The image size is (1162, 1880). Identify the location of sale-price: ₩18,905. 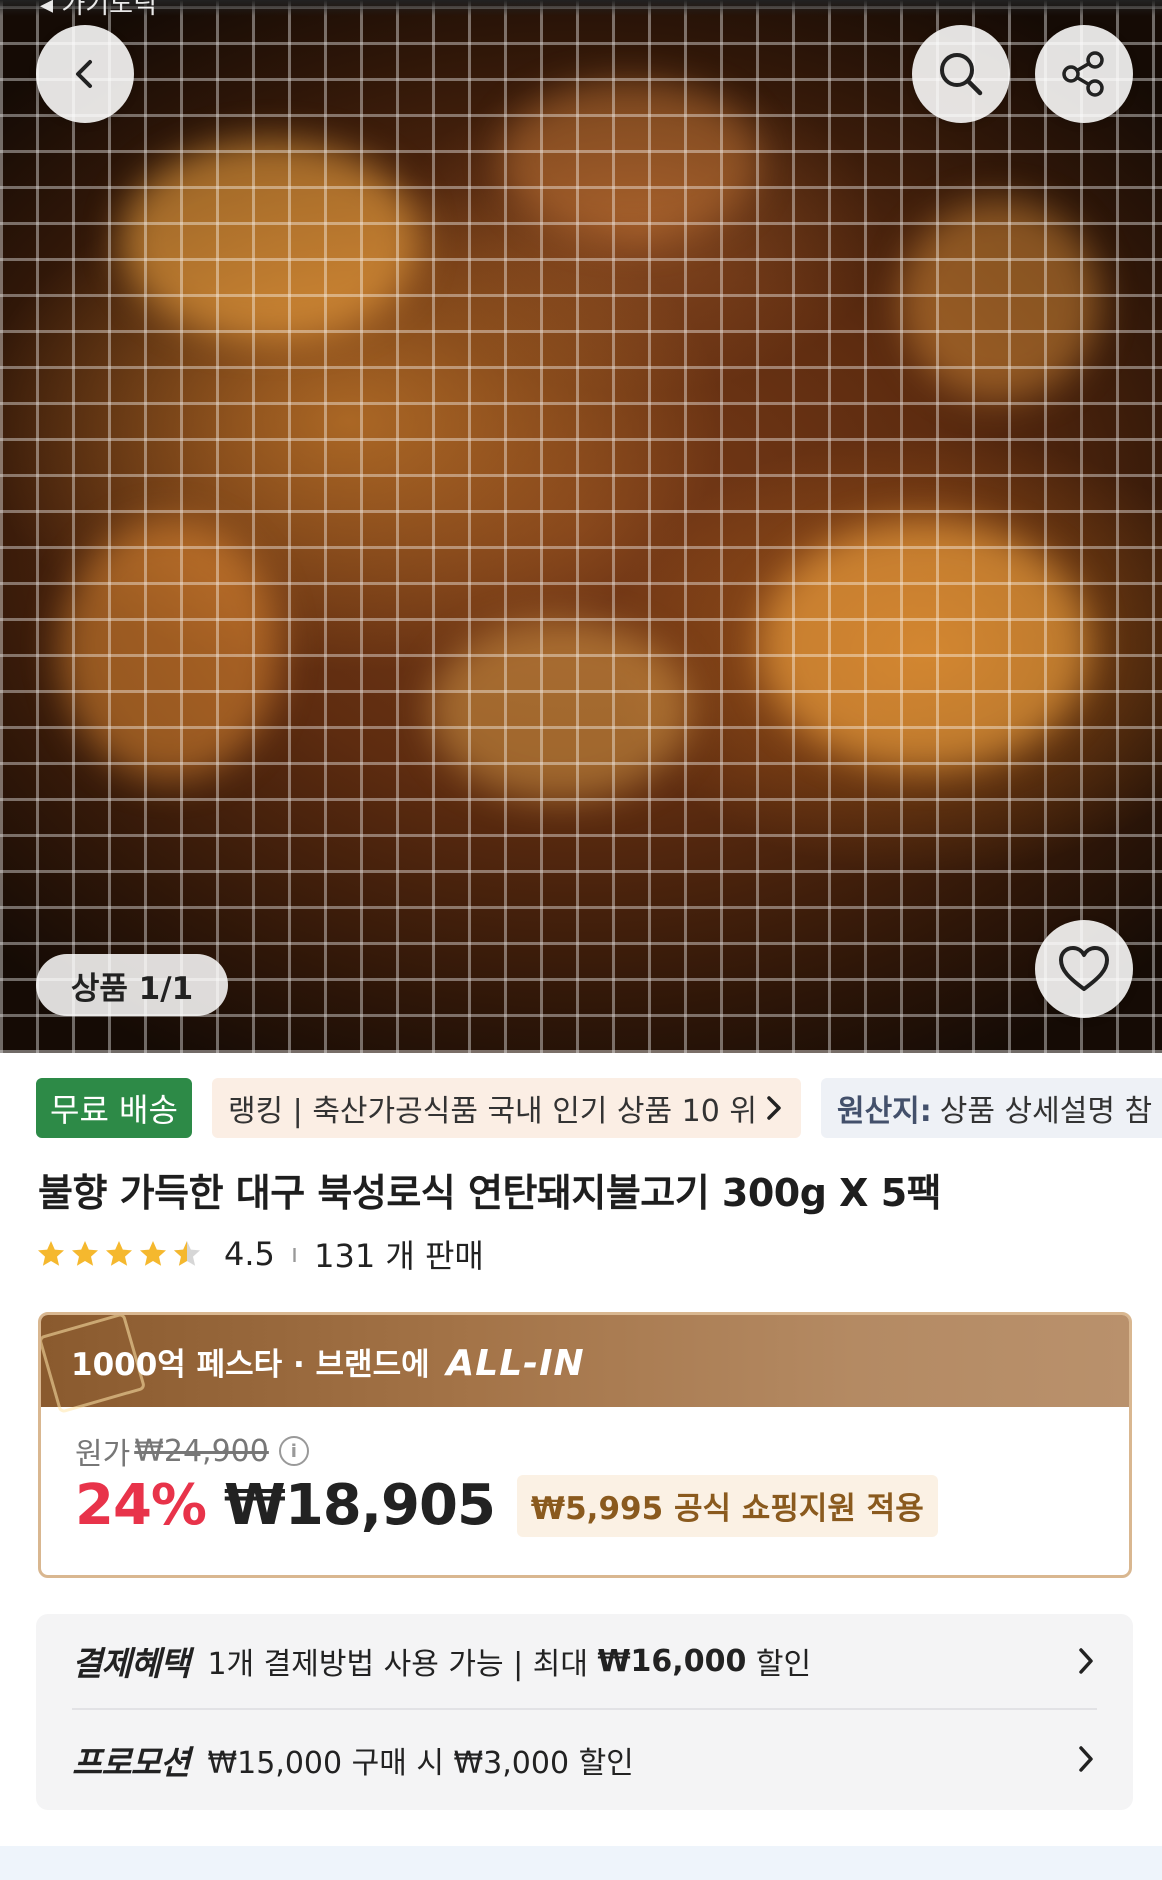
(360, 1505).